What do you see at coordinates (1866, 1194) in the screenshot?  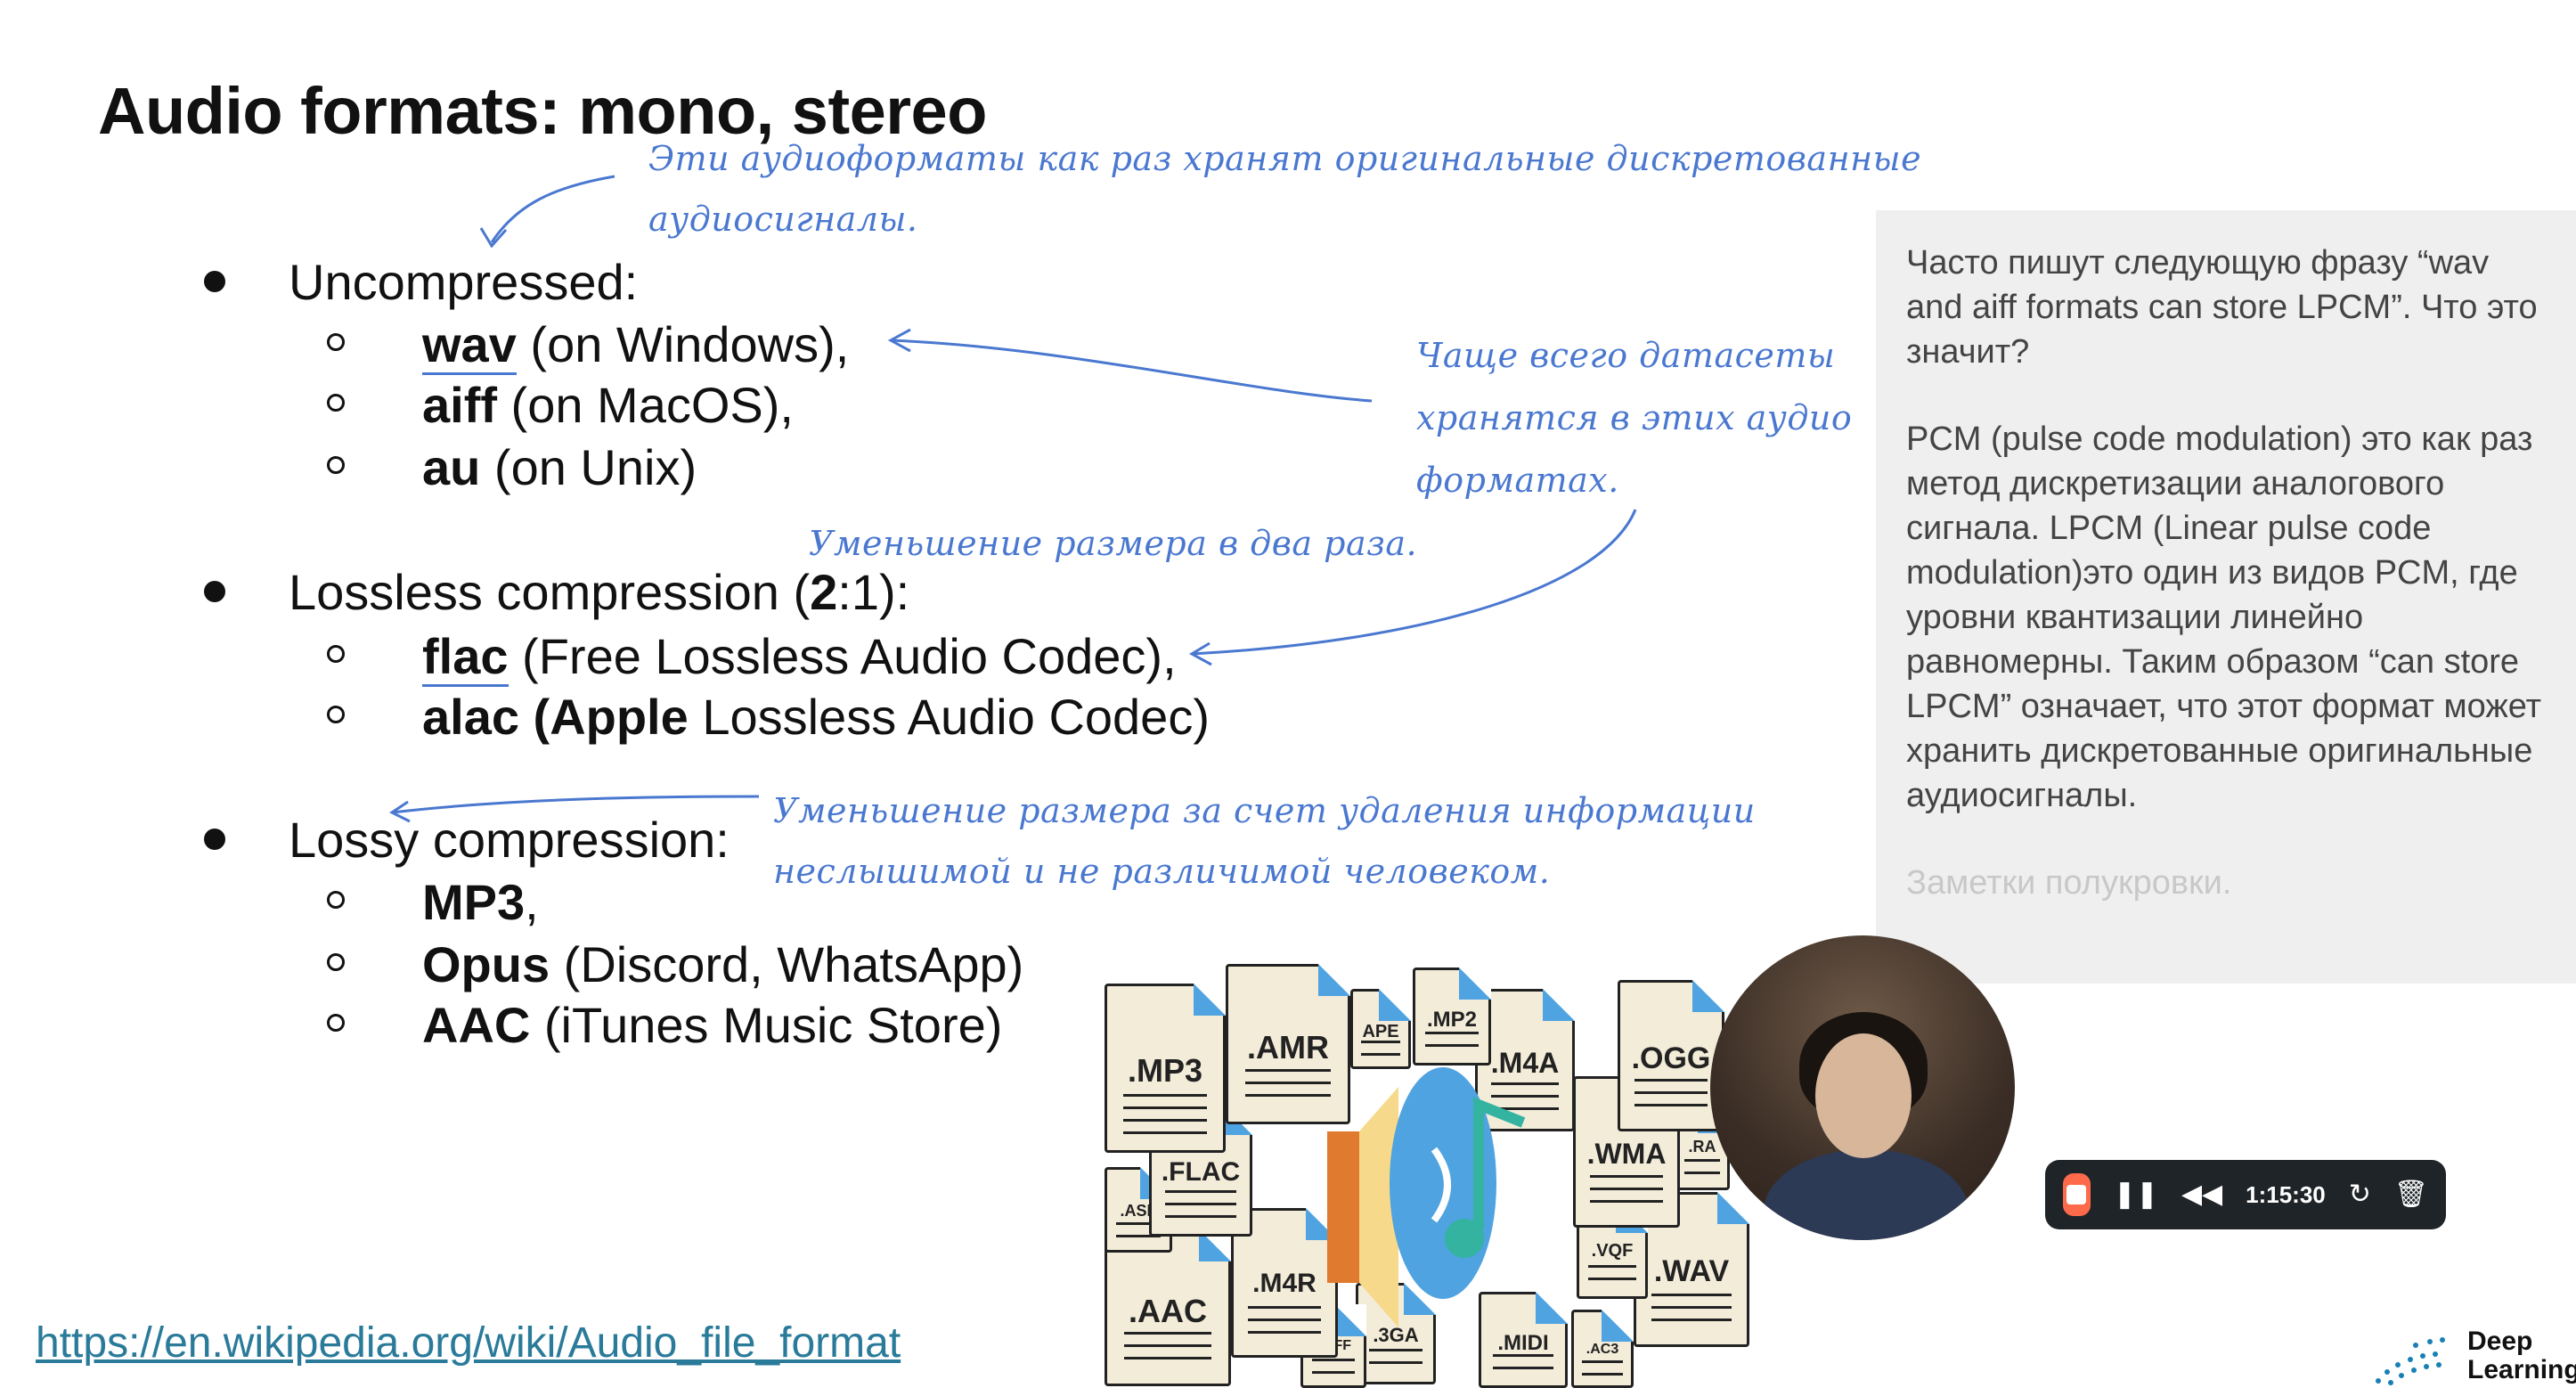 I see `presenter-body` at bounding box center [1866, 1194].